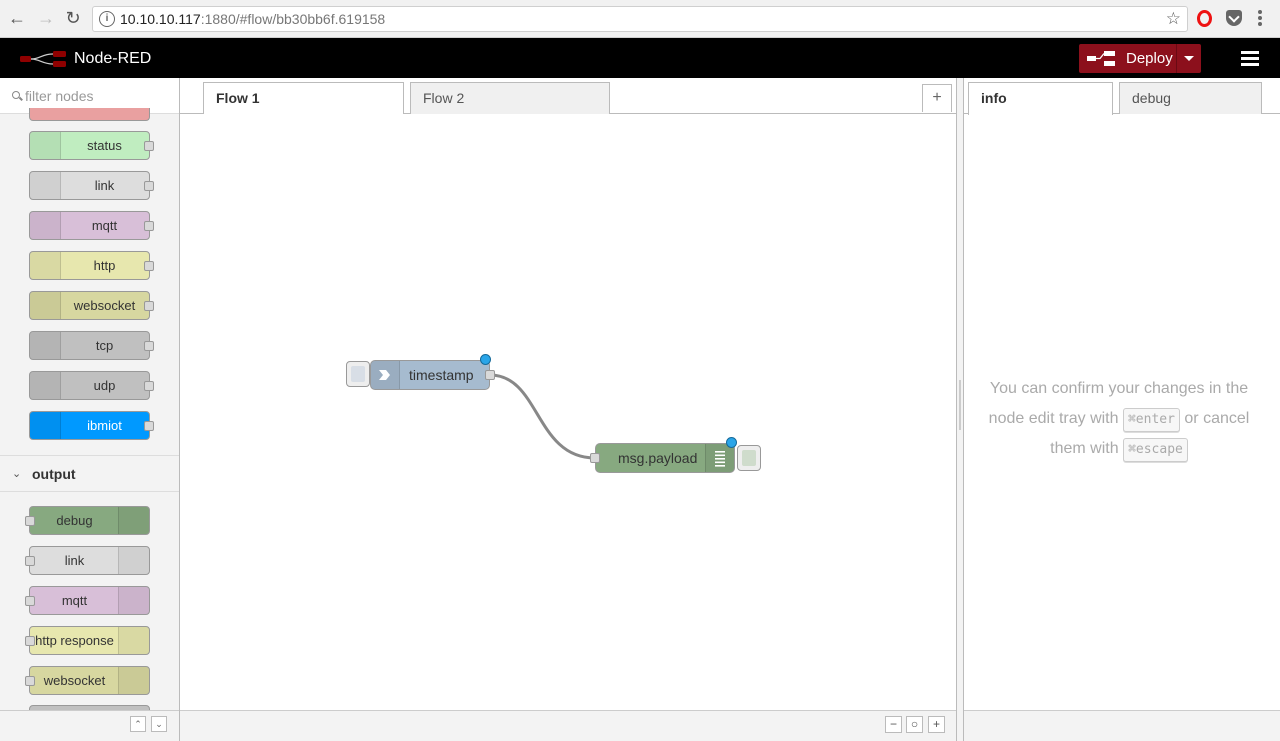 The height and width of the screenshot is (741, 1280). What do you see at coordinates (640, 58) in the screenshot?
I see `app-header: Node-RED Deploy` at bounding box center [640, 58].